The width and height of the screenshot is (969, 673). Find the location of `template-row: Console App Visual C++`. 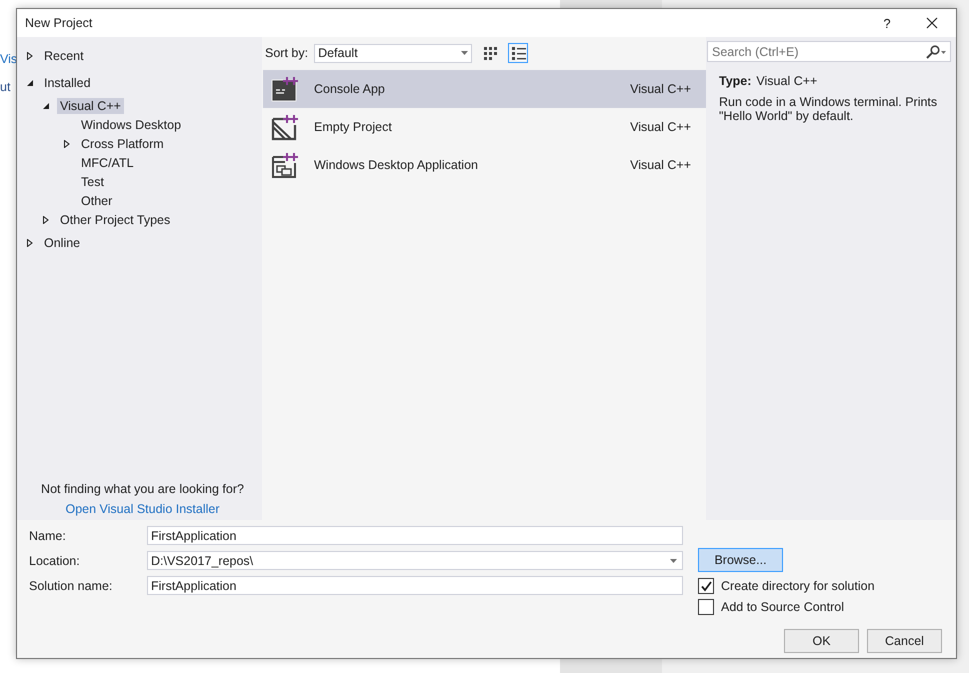

template-row: Console App Visual C++ is located at coordinates (484, 89).